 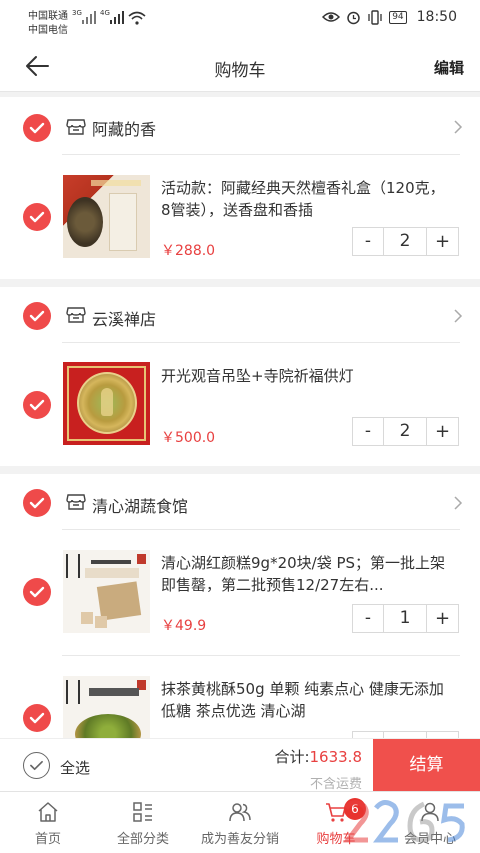 I want to click on tab-distribution: 成为善友分销, so click(x=240, y=822).